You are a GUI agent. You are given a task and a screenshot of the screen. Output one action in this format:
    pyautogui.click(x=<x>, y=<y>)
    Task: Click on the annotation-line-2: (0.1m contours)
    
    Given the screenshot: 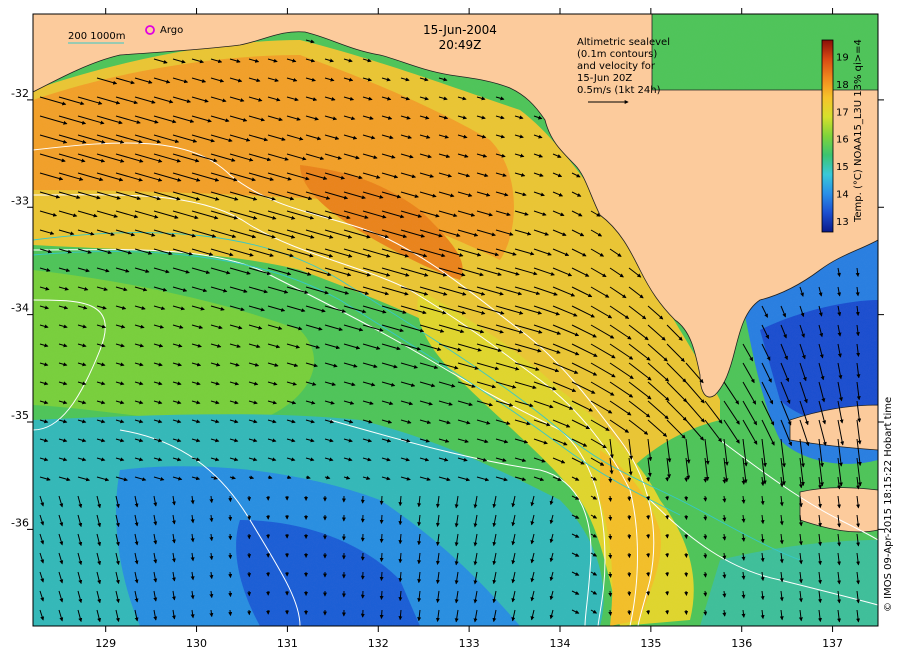 What is the action you would take?
    pyautogui.click(x=617, y=54)
    